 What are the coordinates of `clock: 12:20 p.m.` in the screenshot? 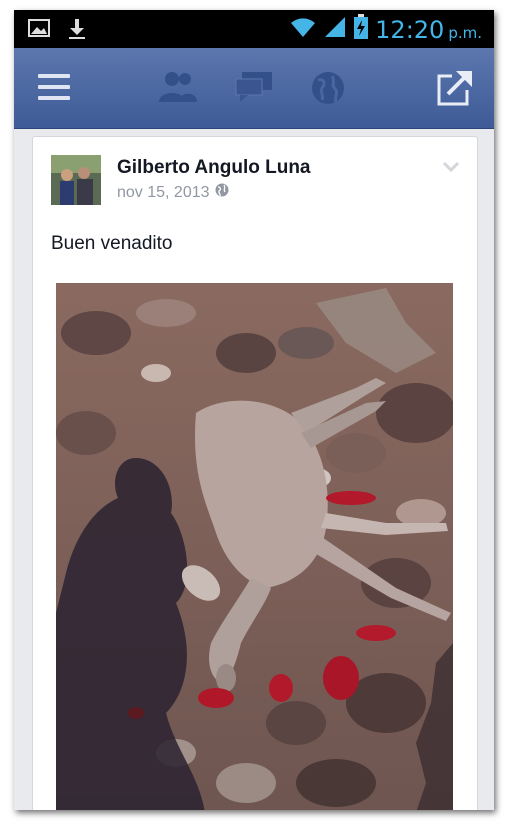 It's located at (428, 30).